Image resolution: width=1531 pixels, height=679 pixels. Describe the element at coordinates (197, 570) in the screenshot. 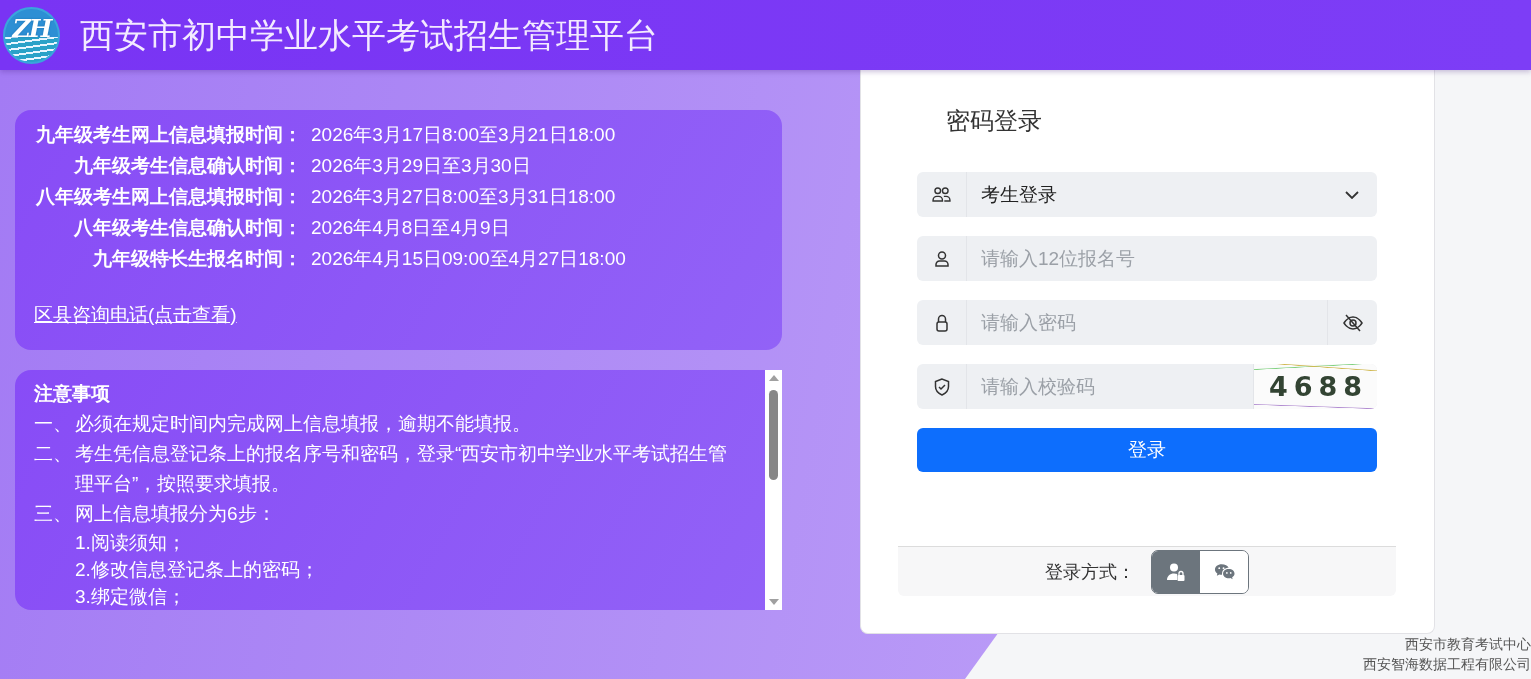

I see `step-text: 2.修改信息登记条上的密码；` at that location.